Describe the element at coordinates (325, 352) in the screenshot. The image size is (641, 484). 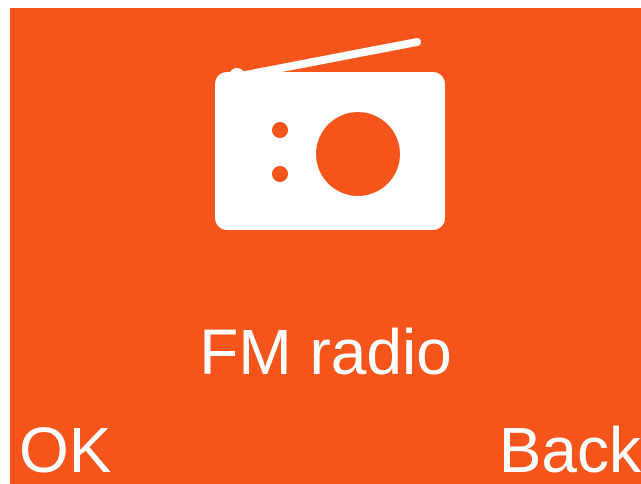
I see `app-title: FM radio` at that location.